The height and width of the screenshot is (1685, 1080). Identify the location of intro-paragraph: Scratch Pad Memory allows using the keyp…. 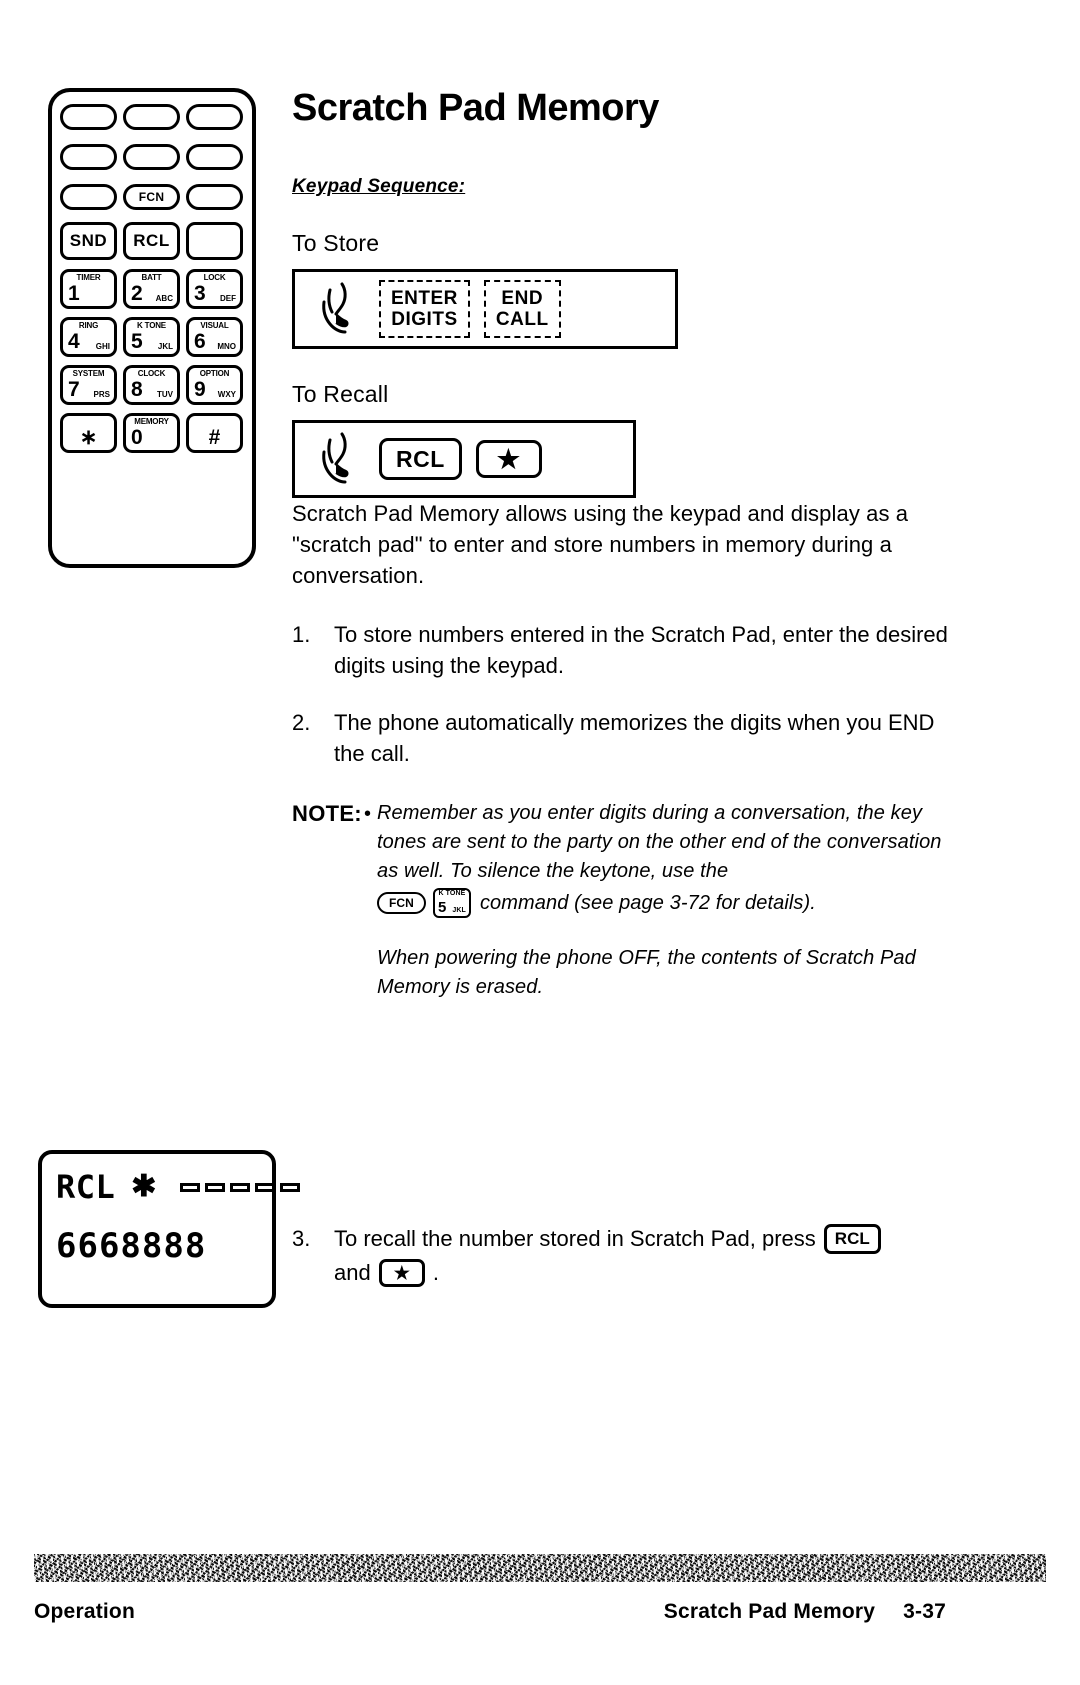
(600, 544).